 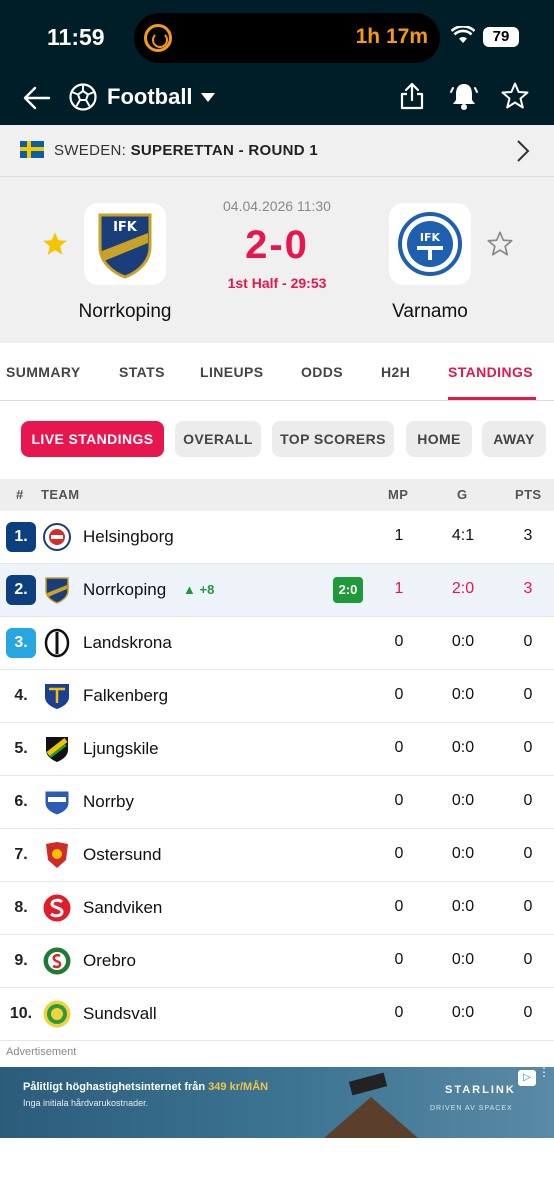 I want to click on more-options-icon: ⋮, so click(x=544, y=1072).